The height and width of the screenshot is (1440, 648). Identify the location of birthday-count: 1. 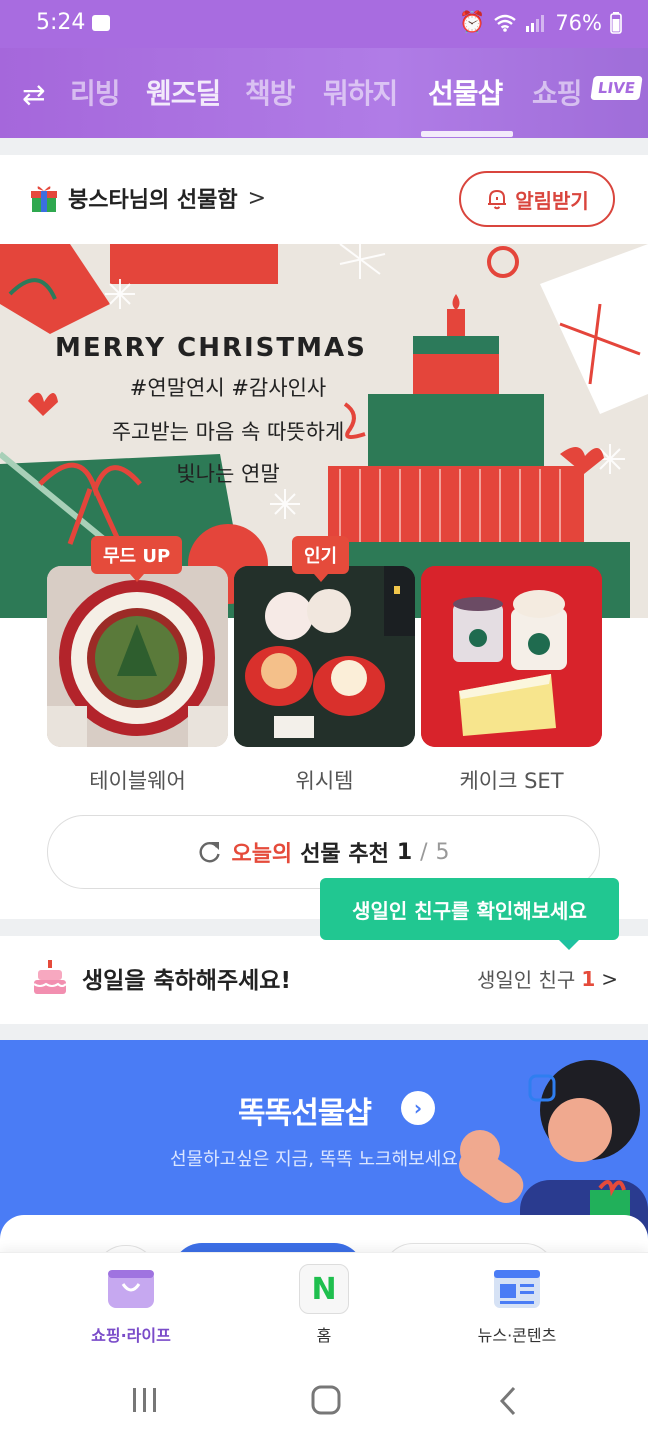
(588, 978).